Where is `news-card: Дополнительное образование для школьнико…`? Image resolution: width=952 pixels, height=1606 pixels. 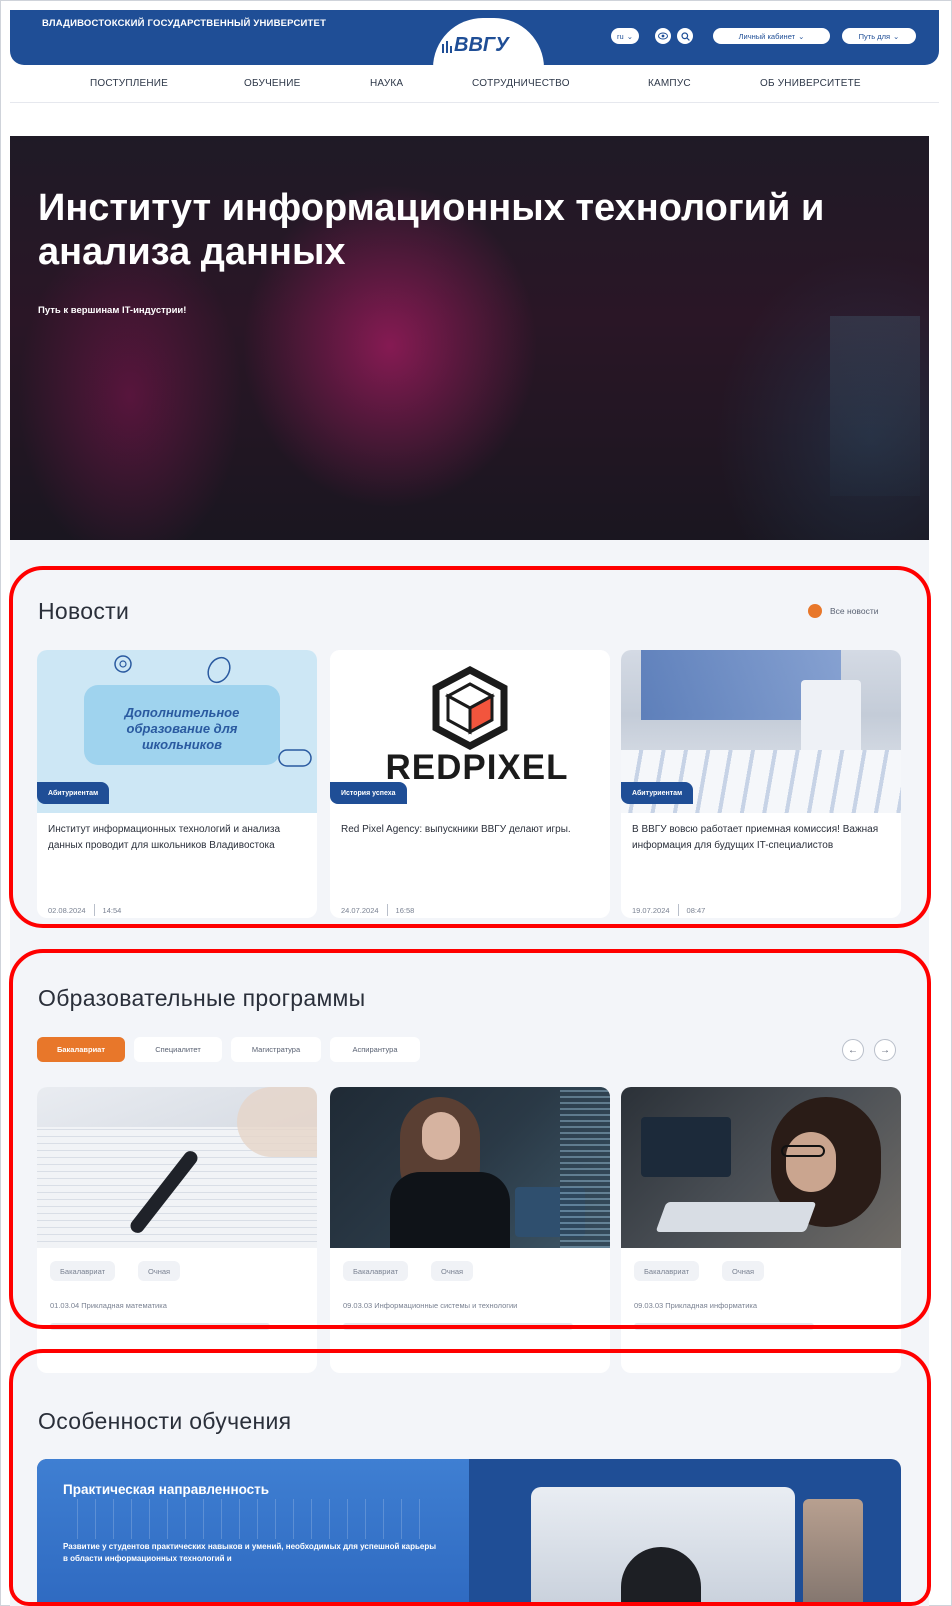 news-card: Дополнительное образование для школьнико… is located at coordinates (177, 784).